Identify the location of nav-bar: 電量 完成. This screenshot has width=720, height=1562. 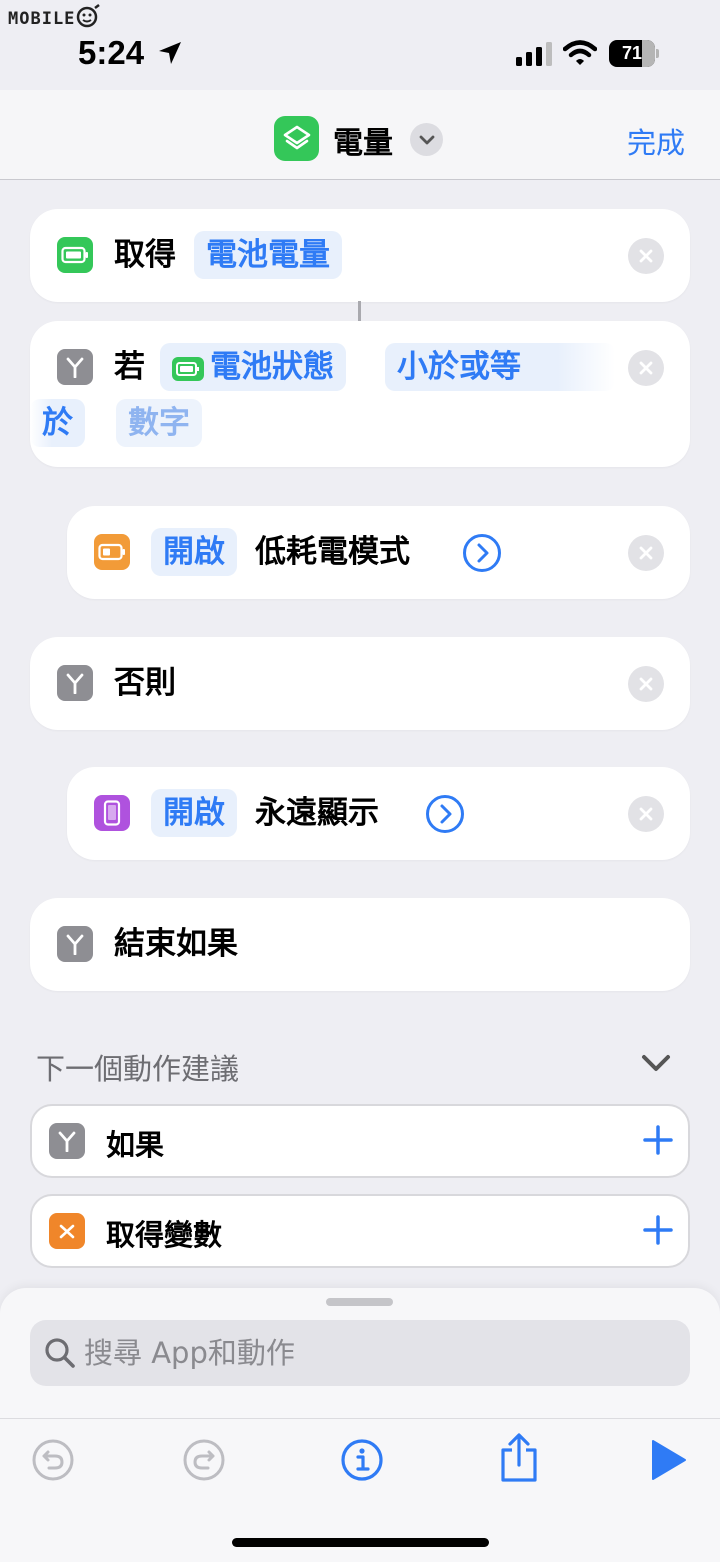
(360, 135).